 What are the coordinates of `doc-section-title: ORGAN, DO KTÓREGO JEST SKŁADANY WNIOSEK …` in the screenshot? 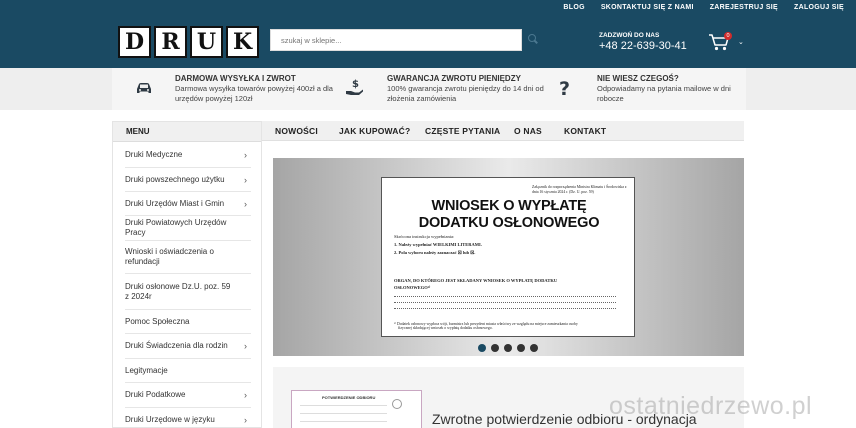 It's located at (476, 280).